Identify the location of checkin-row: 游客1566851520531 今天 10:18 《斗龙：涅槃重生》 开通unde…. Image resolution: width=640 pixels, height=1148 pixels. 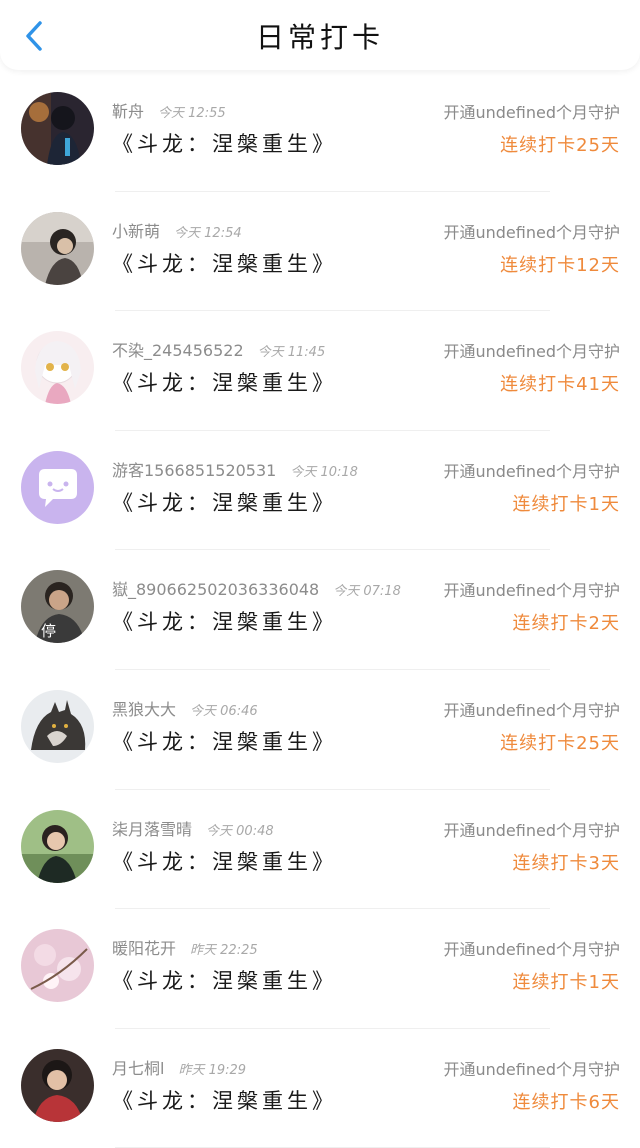
(320, 491).